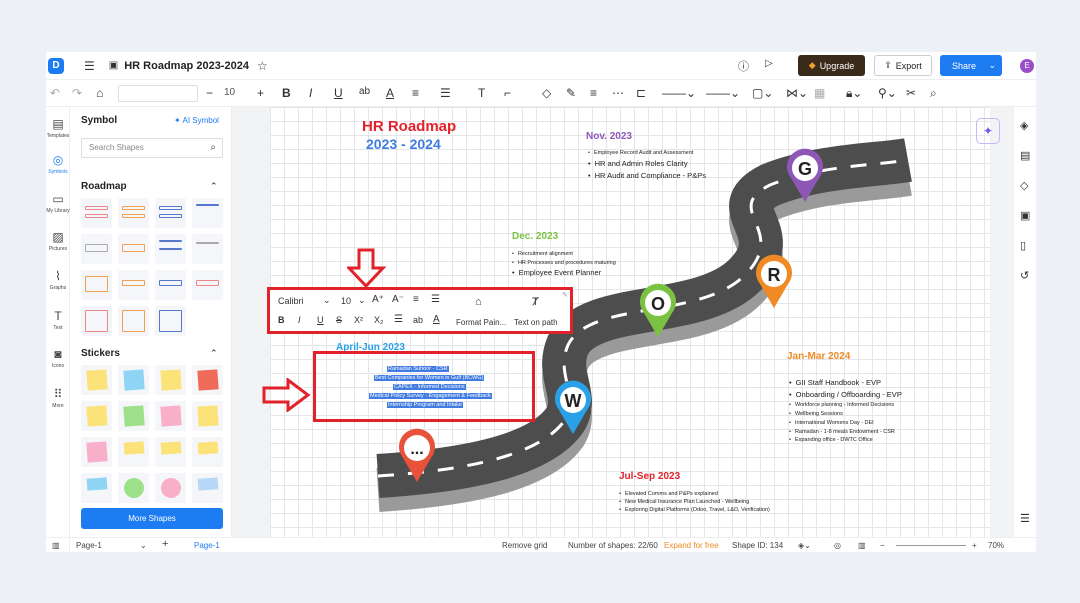 The height and width of the screenshot is (603, 1080). I want to click on layers-icon: ◈⌄, so click(804, 545).